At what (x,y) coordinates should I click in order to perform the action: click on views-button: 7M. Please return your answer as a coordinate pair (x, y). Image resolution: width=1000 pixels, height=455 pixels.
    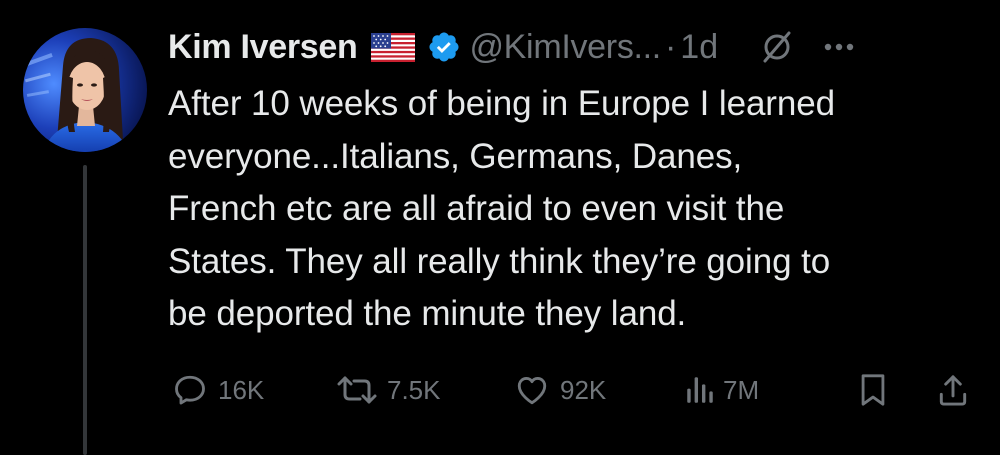
    Looking at the image, I should click on (721, 390).